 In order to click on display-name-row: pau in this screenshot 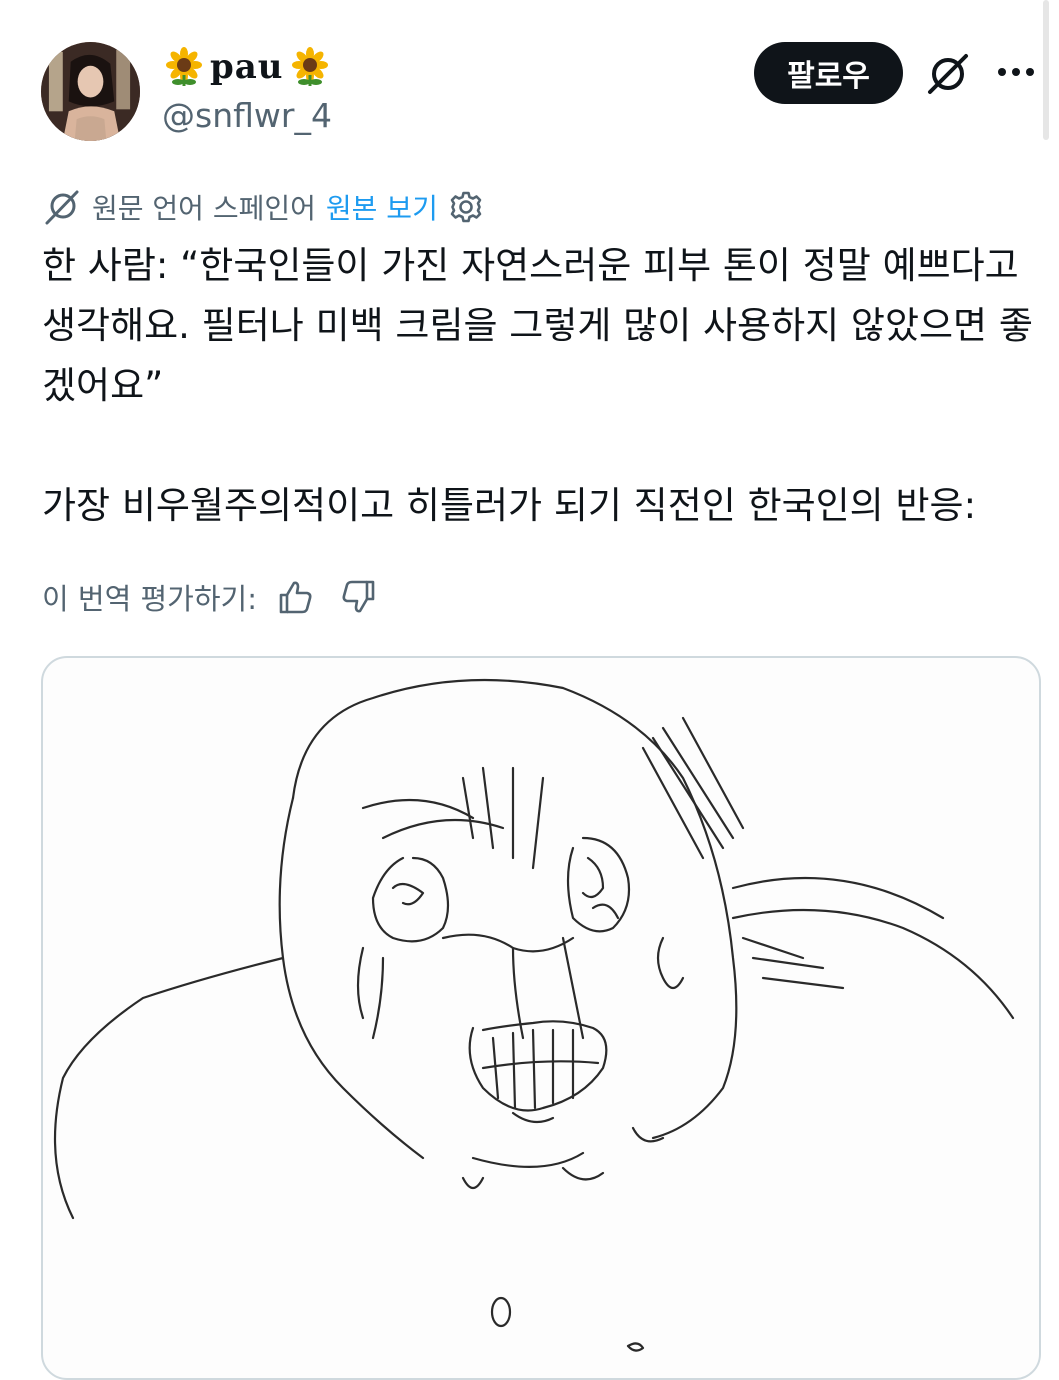, I will do `click(247, 67)`.